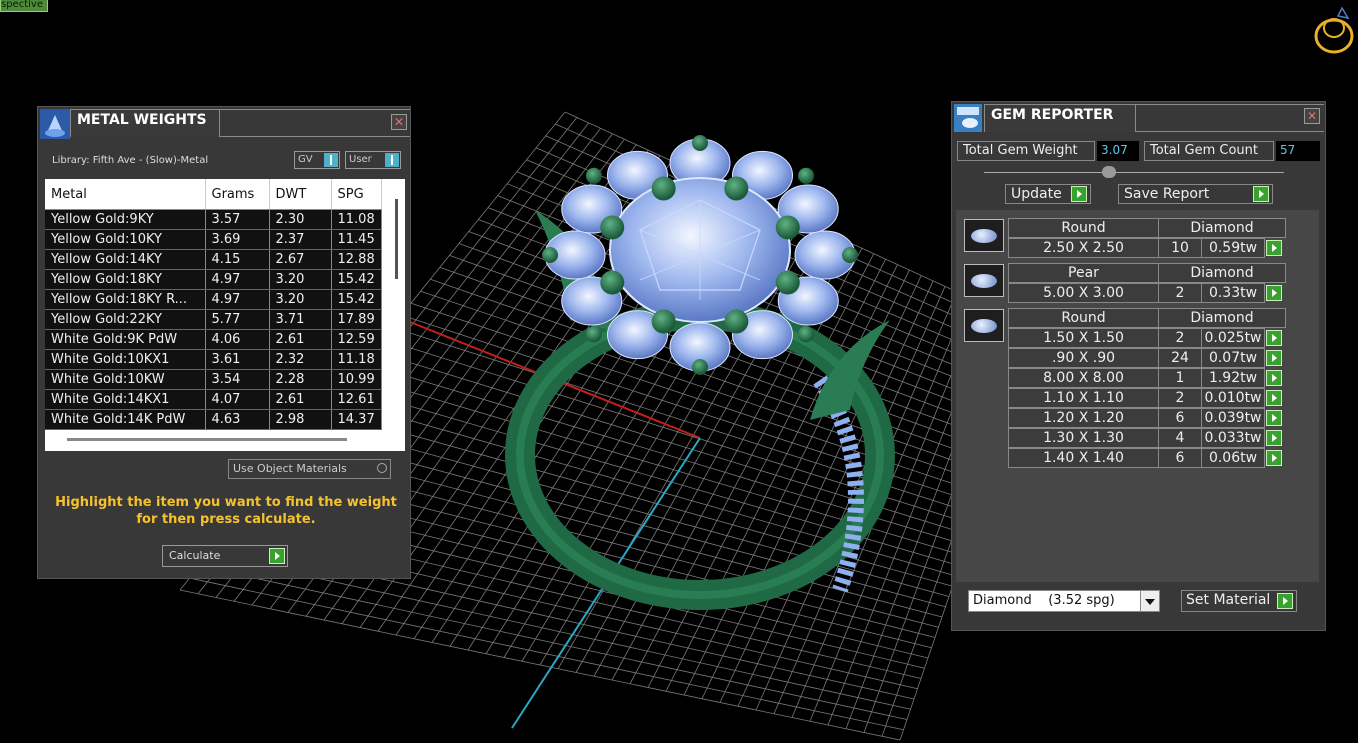 This screenshot has height=743, width=1358. I want to click on table-cell: White Gold:9K PdW, so click(125, 339).